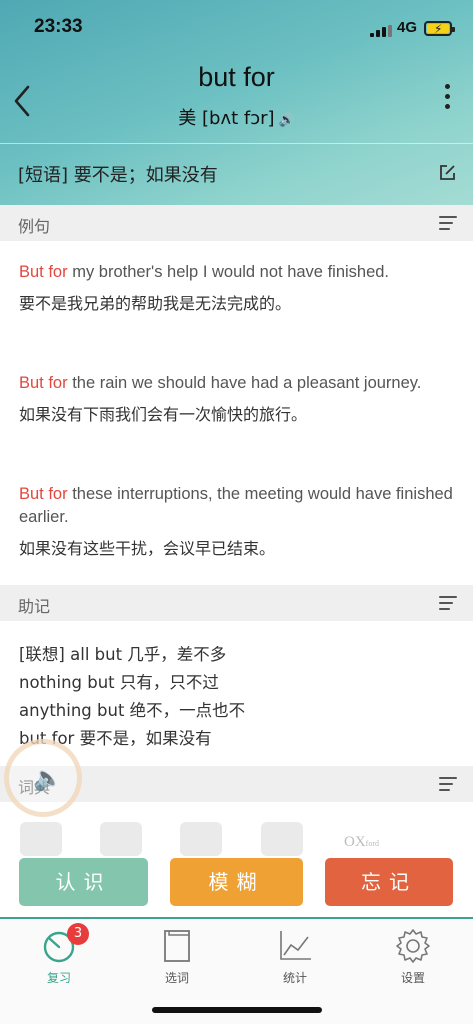 This screenshot has height=1024, width=473. Describe the element at coordinates (236, 838) in the screenshot. I see `dictionary-icons: OXford` at that location.